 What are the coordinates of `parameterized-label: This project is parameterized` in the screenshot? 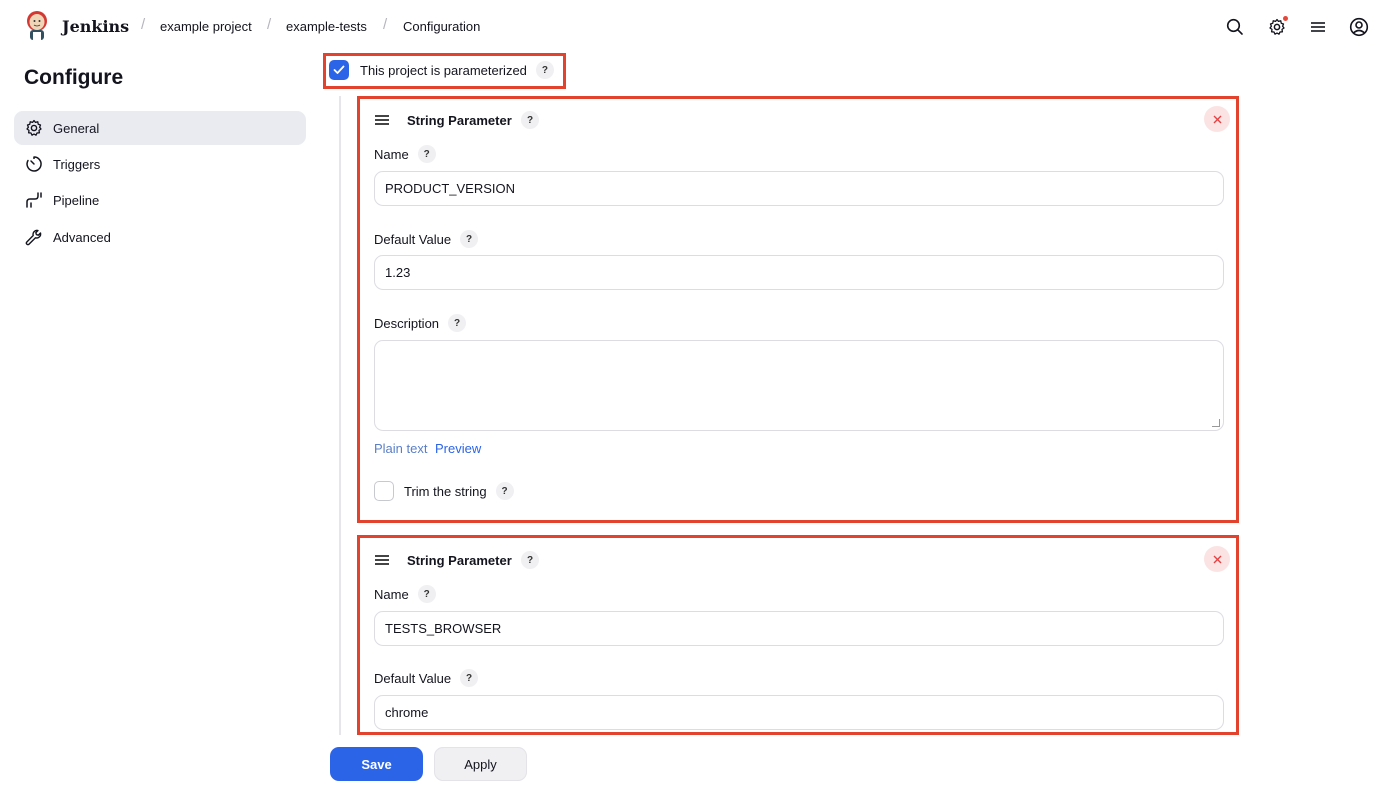 It's located at (443, 70).